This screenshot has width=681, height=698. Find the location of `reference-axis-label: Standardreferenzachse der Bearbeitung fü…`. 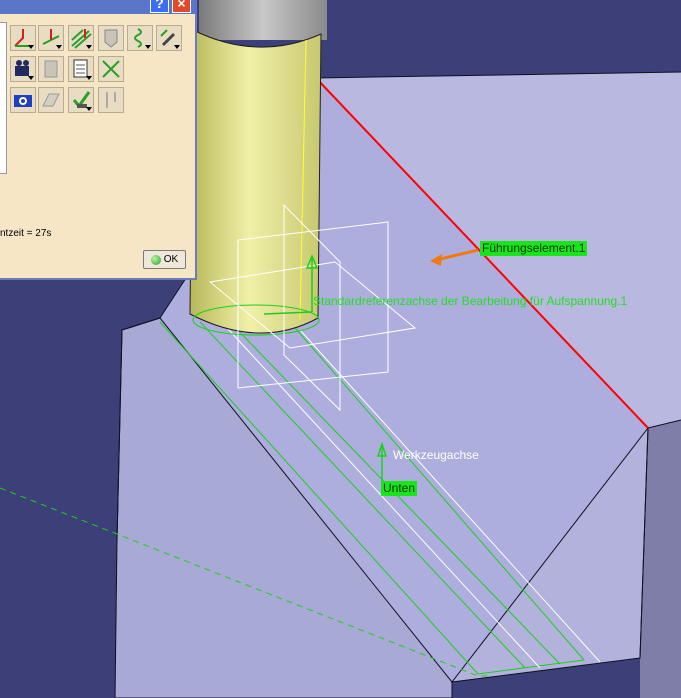

reference-axis-label: Standardreferenzachse der Bearbeitung fü… is located at coordinates (470, 301).